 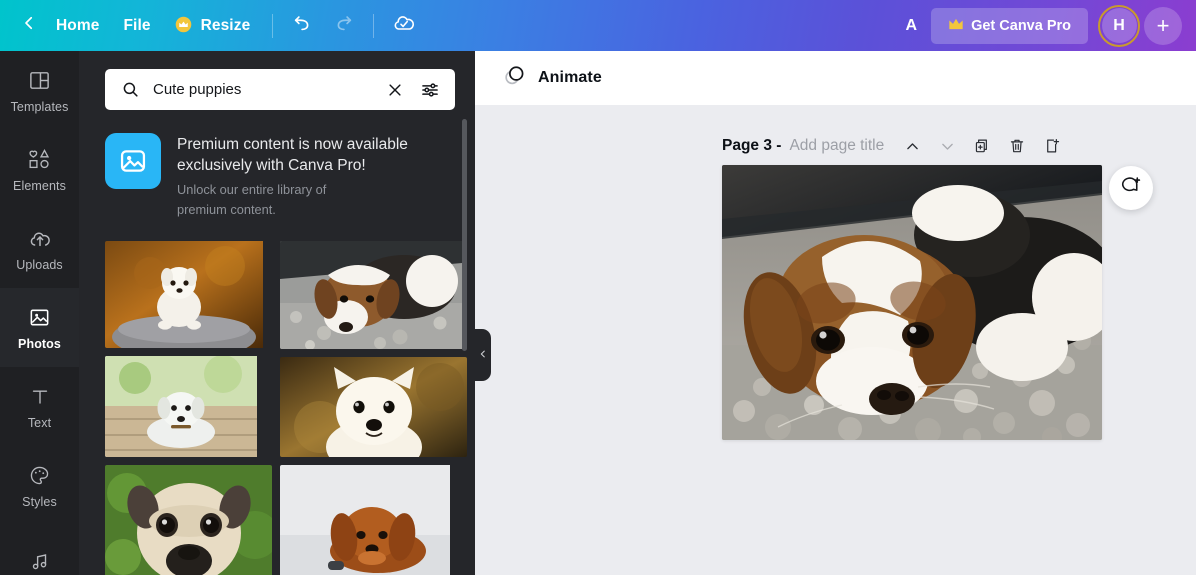 What do you see at coordinates (1021, 25) in the screenshot?
I see `pro-label: Get Canva Pro` at bounding box center [1021, 25].